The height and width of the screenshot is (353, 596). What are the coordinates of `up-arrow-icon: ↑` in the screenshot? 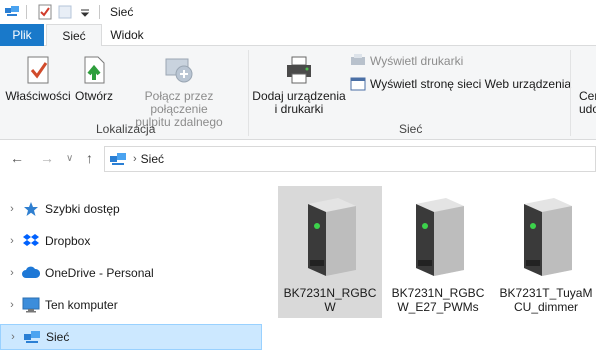 It's located at (89, 158).